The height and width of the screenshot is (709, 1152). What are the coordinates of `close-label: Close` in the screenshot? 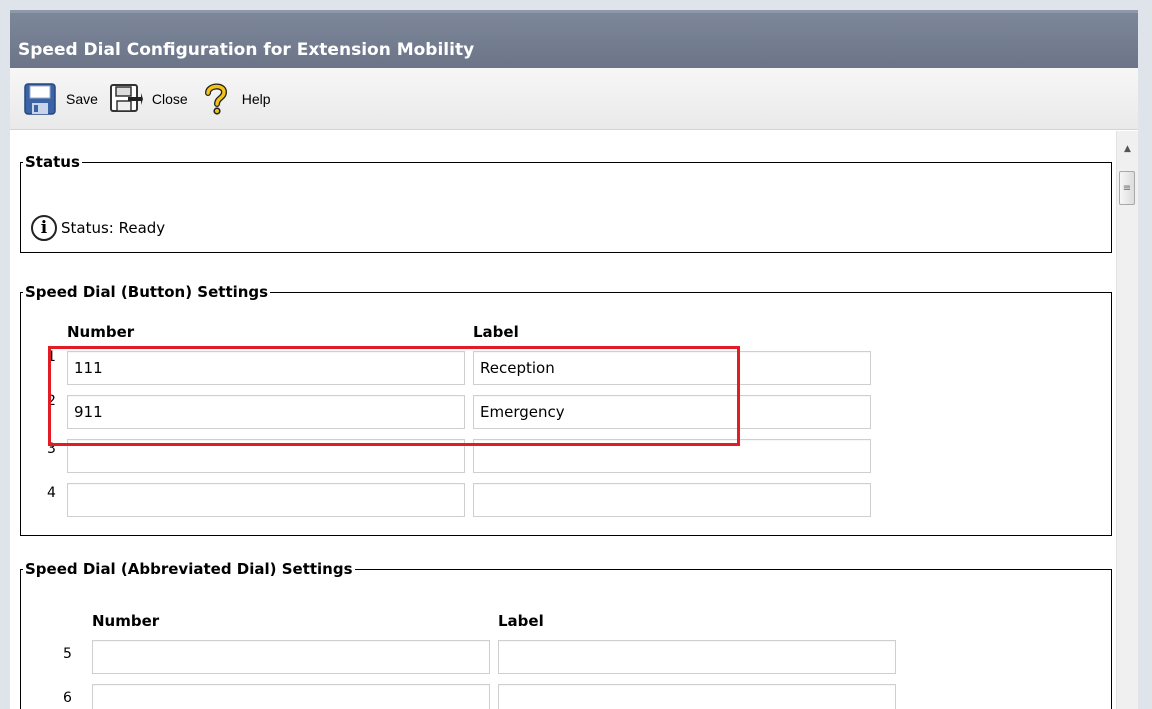 It's located at (169, 98).